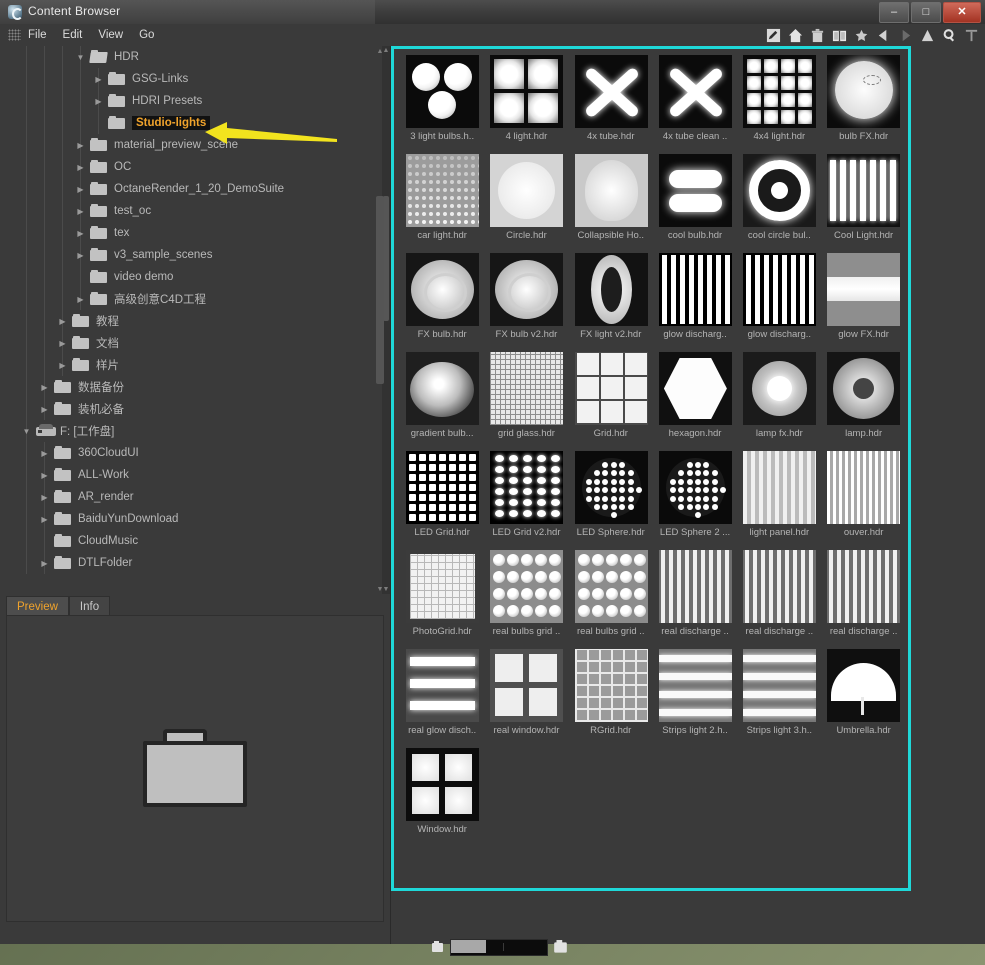  I want to click on tree-item--: ▶ 教程, so click(191, 321).